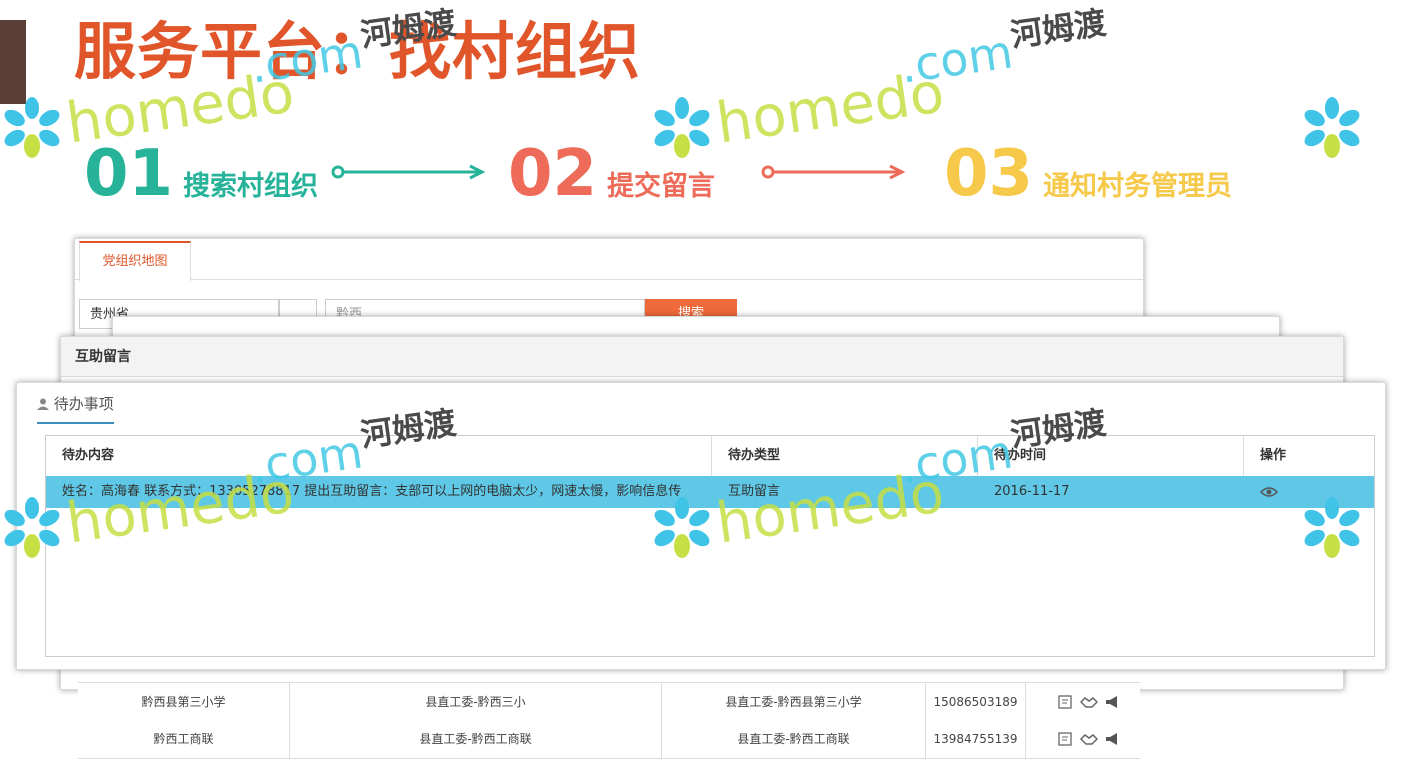  I want to click on step-2: 02 提交留言, so click(611, 174).